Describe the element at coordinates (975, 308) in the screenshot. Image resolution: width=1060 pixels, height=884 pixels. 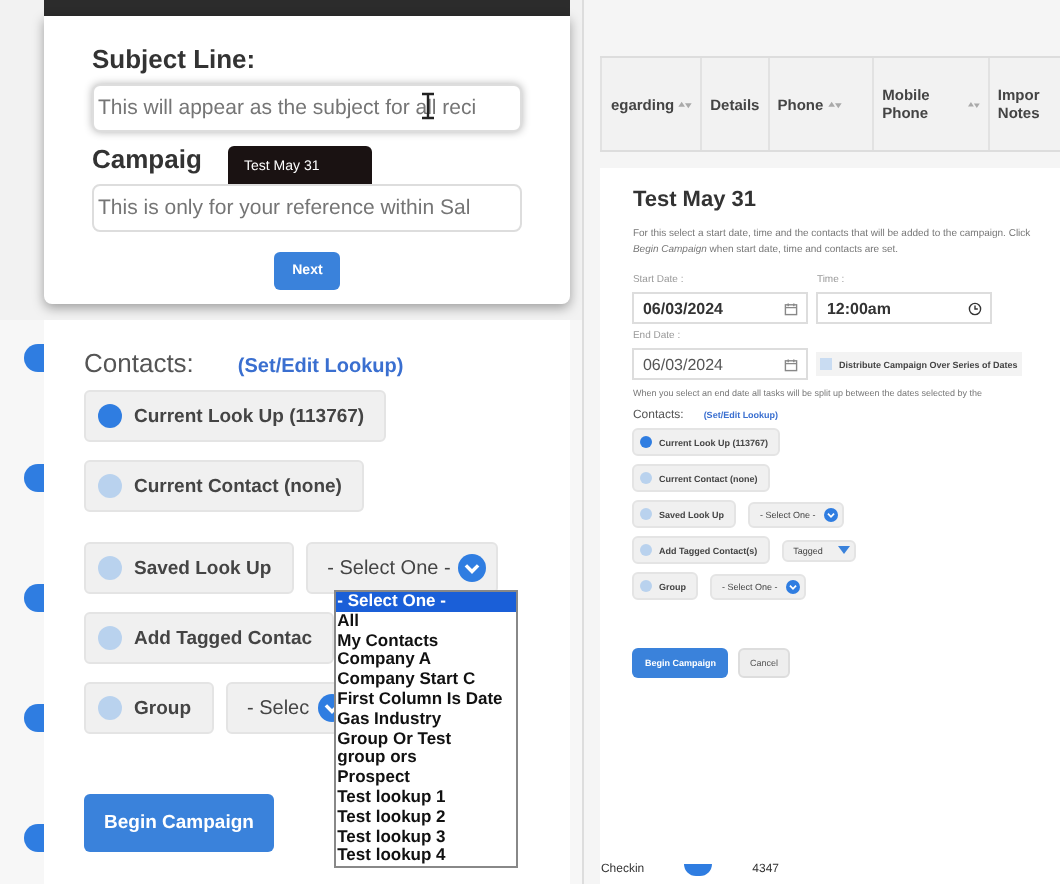
I see `clock-icon` at that location.